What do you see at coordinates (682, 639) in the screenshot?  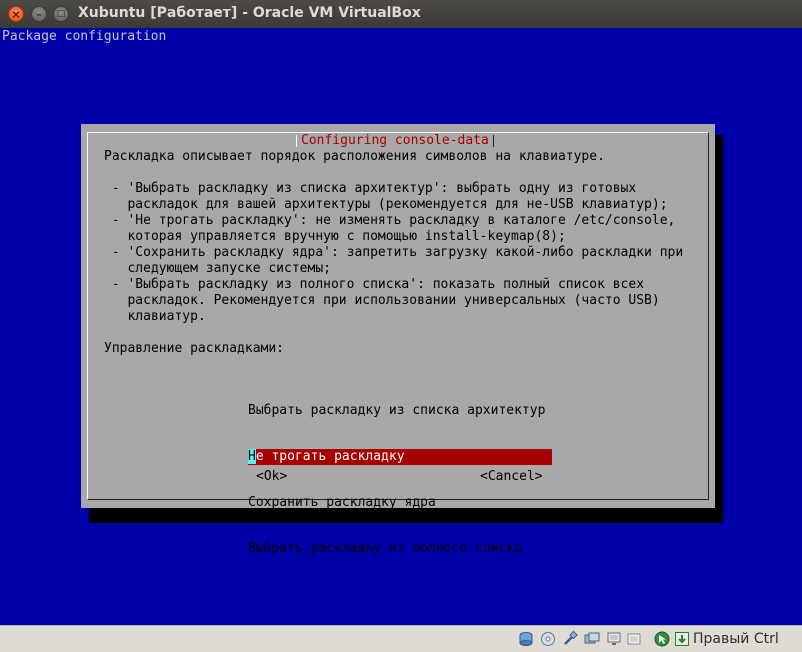 I see `keyboard-capture-icon` at bounding box center [682, 639].